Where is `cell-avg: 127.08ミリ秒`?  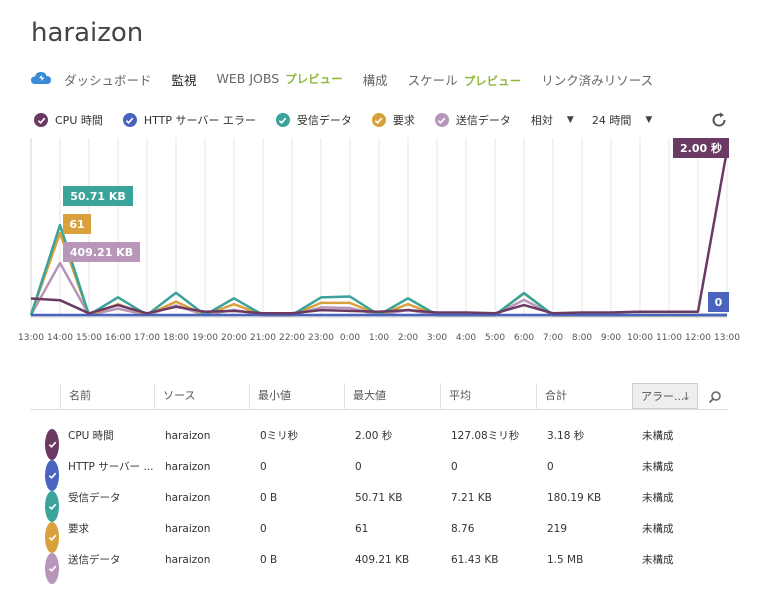
cell-avg: 127.08ミリ秒 is located at coordinates (485, 436).